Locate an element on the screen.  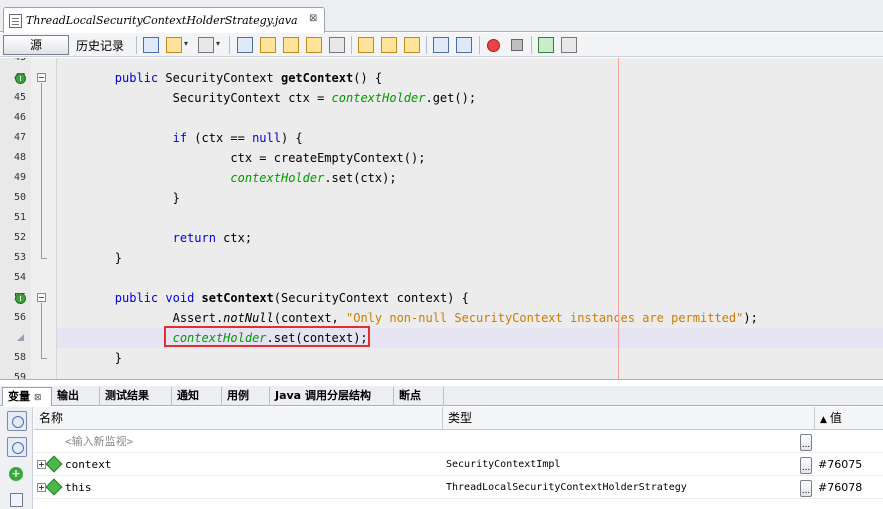
code-token: null is located at coordinates (266, 138).